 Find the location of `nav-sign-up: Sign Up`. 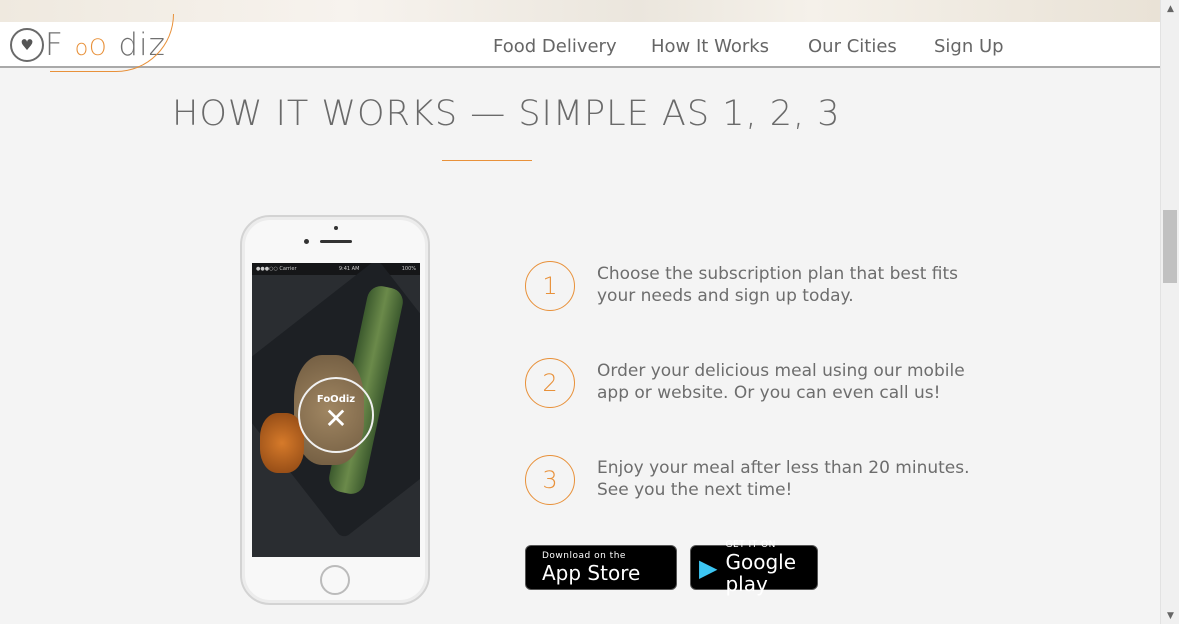

nav-sign-up: Sign Up is located at coordinates (969, 46).